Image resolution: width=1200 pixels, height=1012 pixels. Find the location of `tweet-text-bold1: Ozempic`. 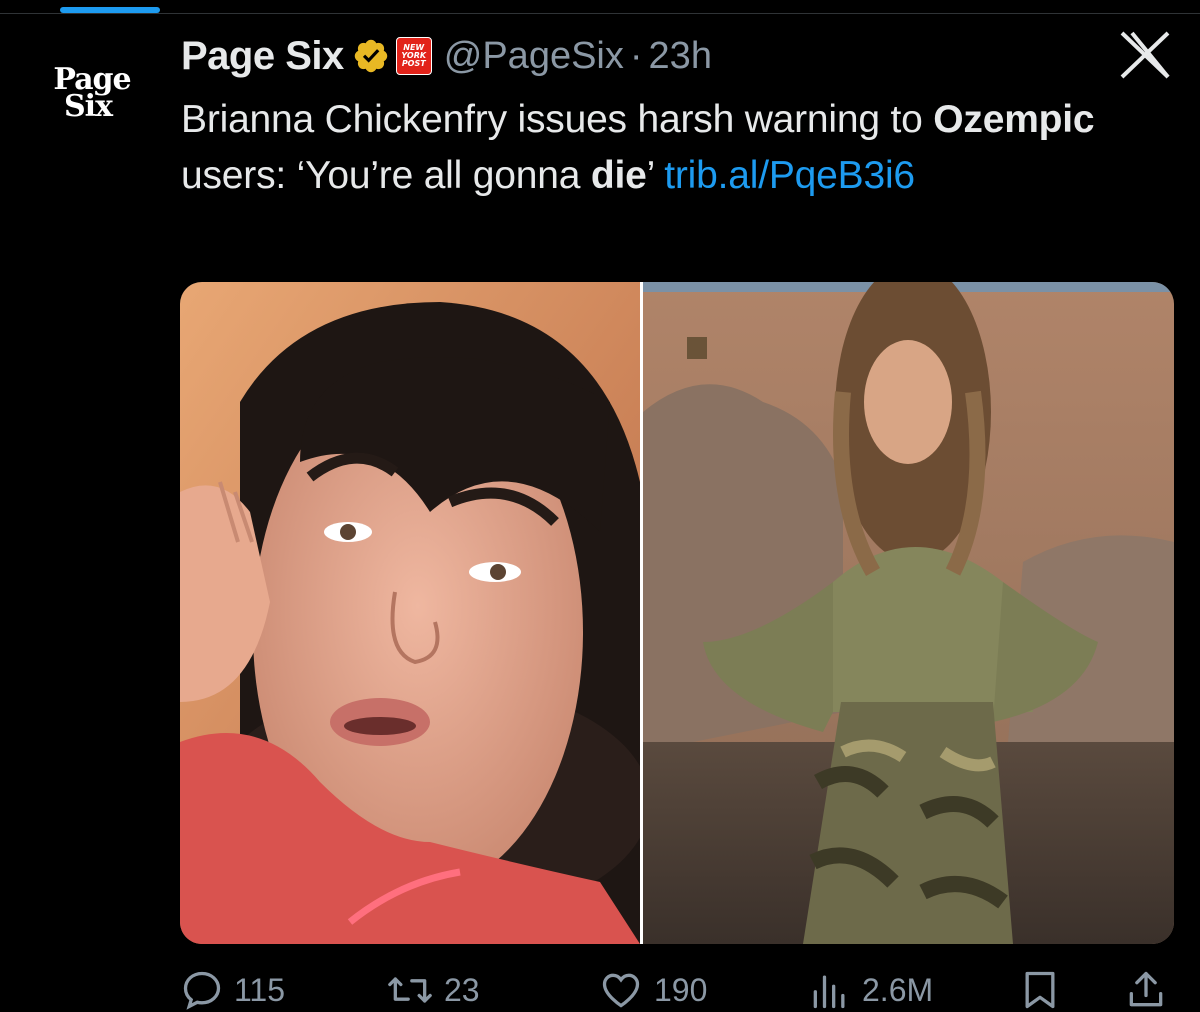

tweet-text-bold1: Ozempic is located at coordinates (1014, 119).